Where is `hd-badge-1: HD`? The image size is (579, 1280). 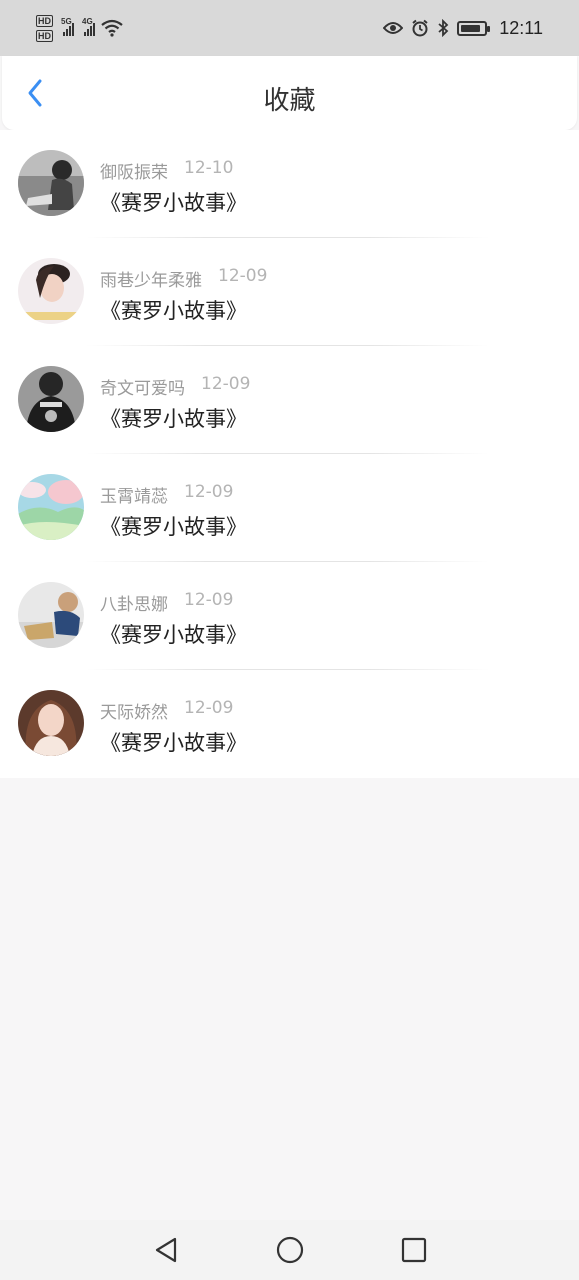
hd-badge-1: HD is located at coordinates (44, 20).